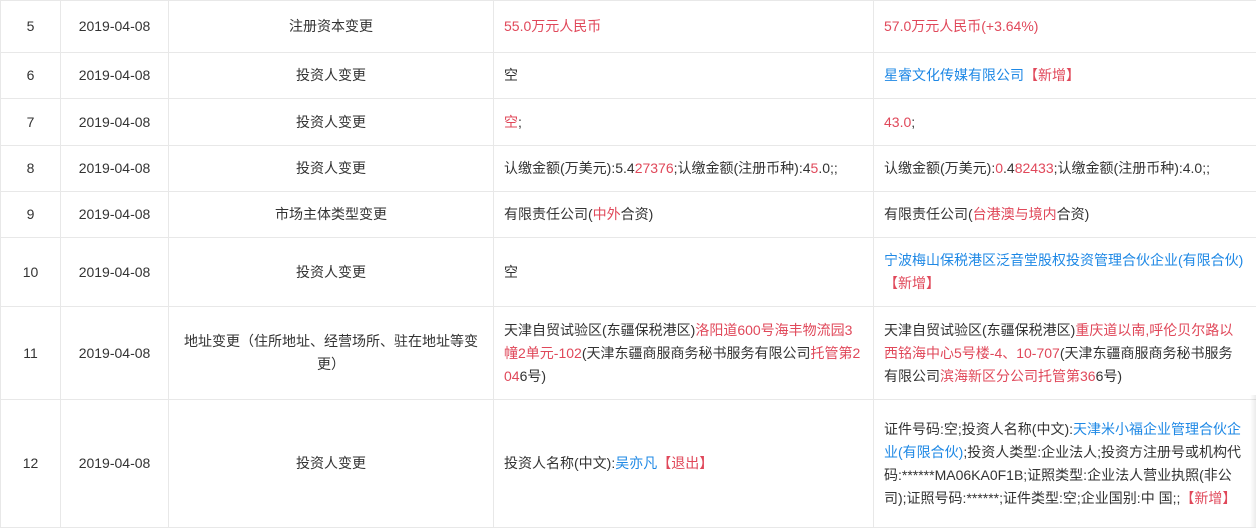  Describe the element at coordinates (1065, 27) in the screenshot. I see `content-after: 57.0万元人民币(+3.64%)` at that location.